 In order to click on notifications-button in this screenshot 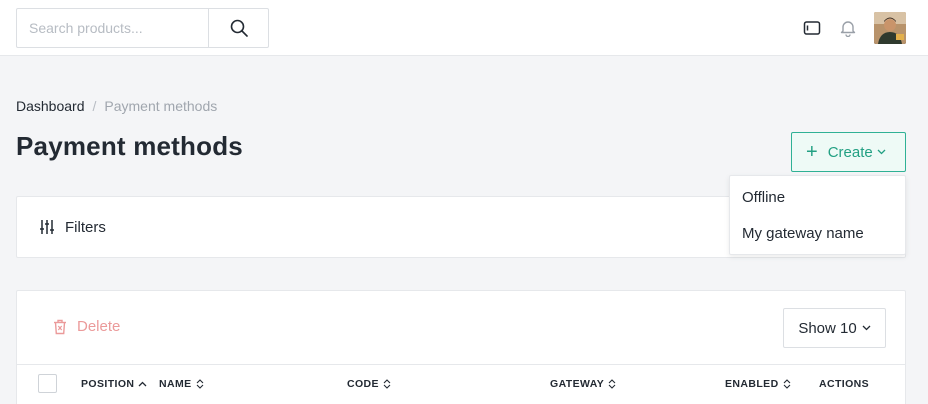, I will do `click(848, 28)`.